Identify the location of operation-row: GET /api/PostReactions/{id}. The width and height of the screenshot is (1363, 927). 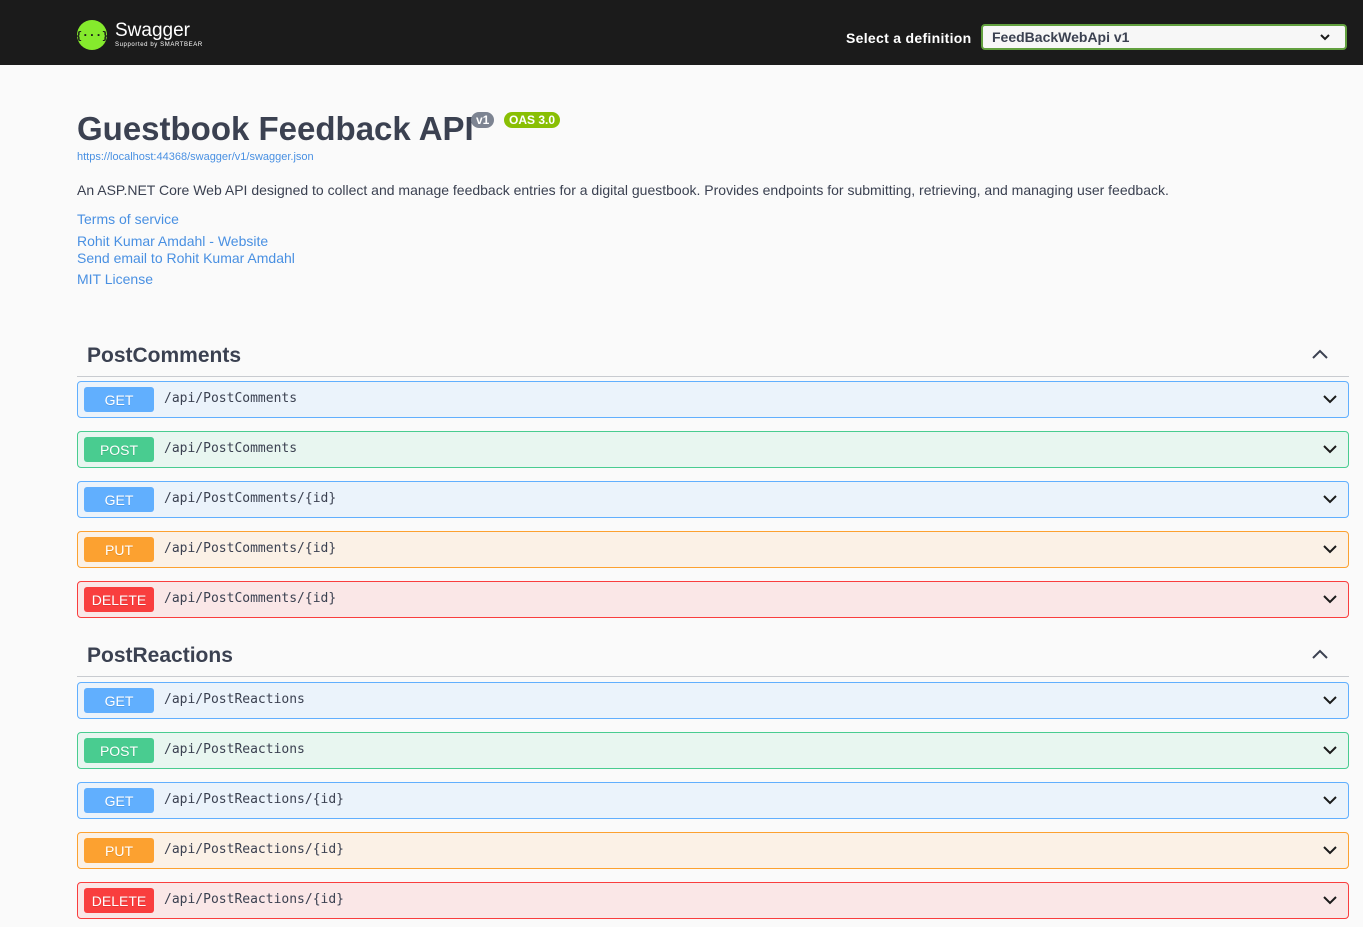
(713, 800).